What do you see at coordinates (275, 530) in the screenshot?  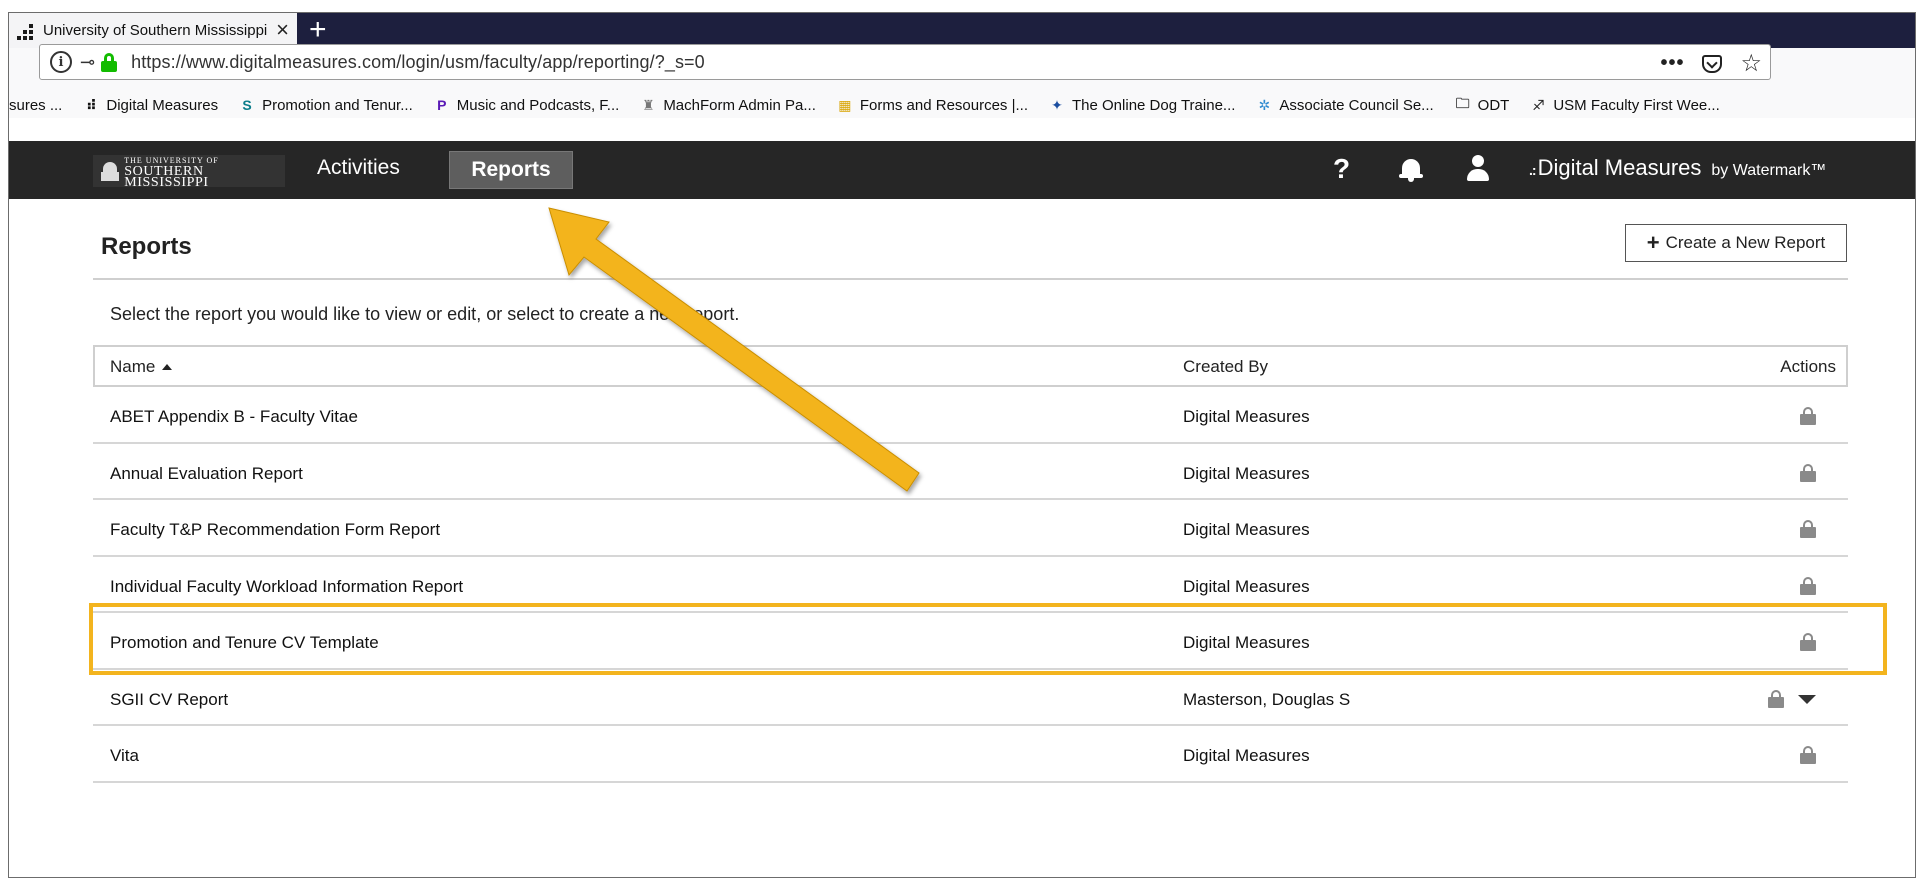 I see `report-name-link: Faculty T&P Recommendation Form Report` at bounding box center [275, 530].